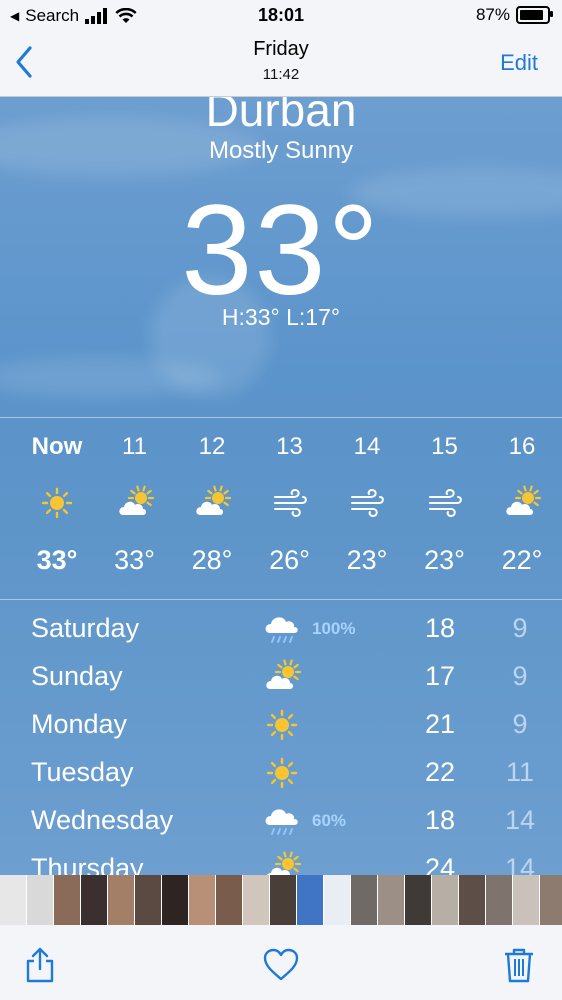 The image size is (562, 1000). What do you see at coordinates (87, 864) in the screenshot?
I see `day-name: Thursday` at bounding box center [87, 864].